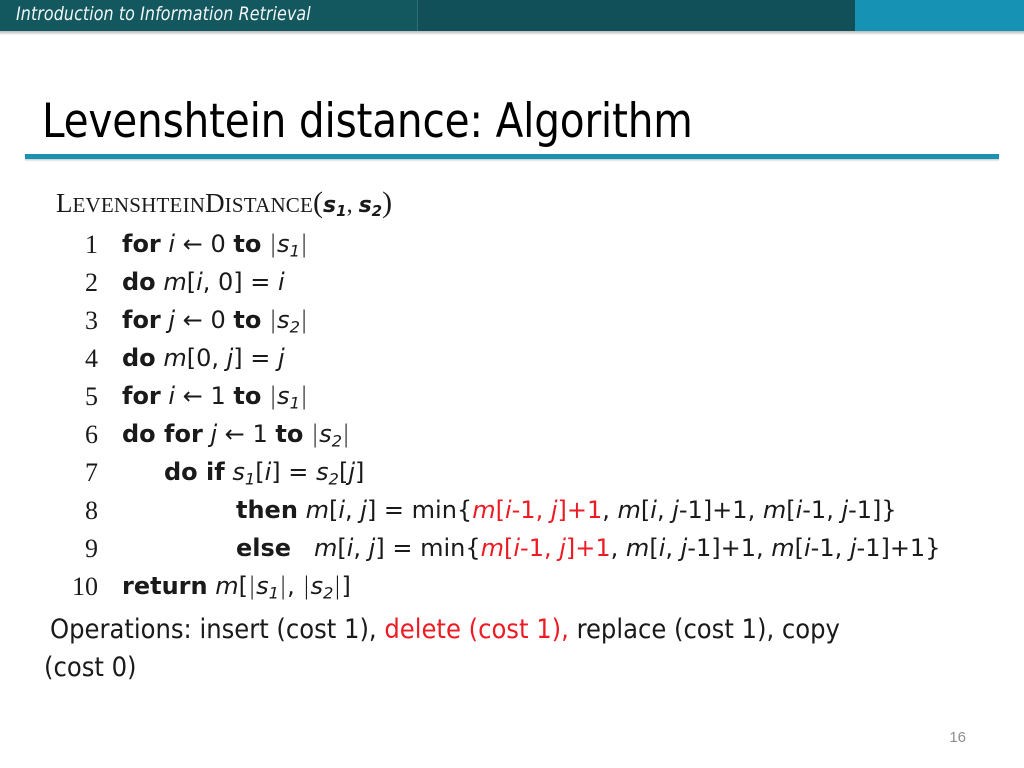 The height and width of the screenshot is (768, 1024). What do you see at coordinates (91, 434) in the screenshot?
I see `line-number: 6` at bounding box center [91, 434].